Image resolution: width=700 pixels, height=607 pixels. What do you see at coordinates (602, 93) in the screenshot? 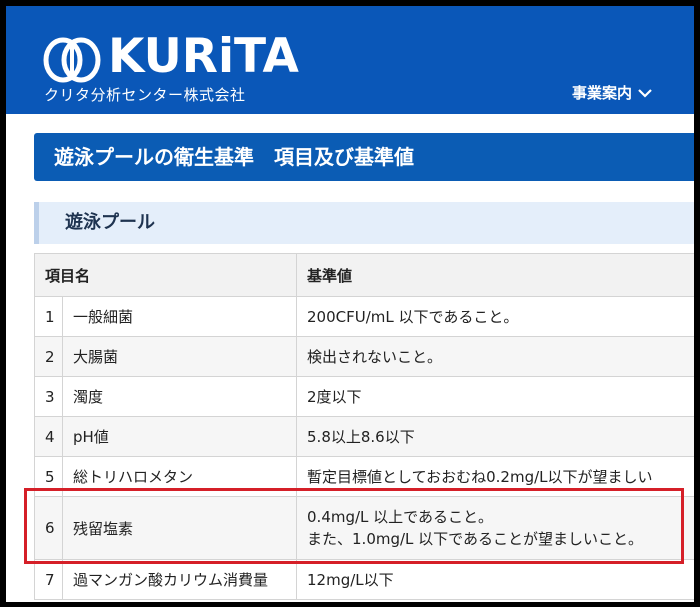
I see `nav-business-label: 事業案内` at bounding box center [602, 93].